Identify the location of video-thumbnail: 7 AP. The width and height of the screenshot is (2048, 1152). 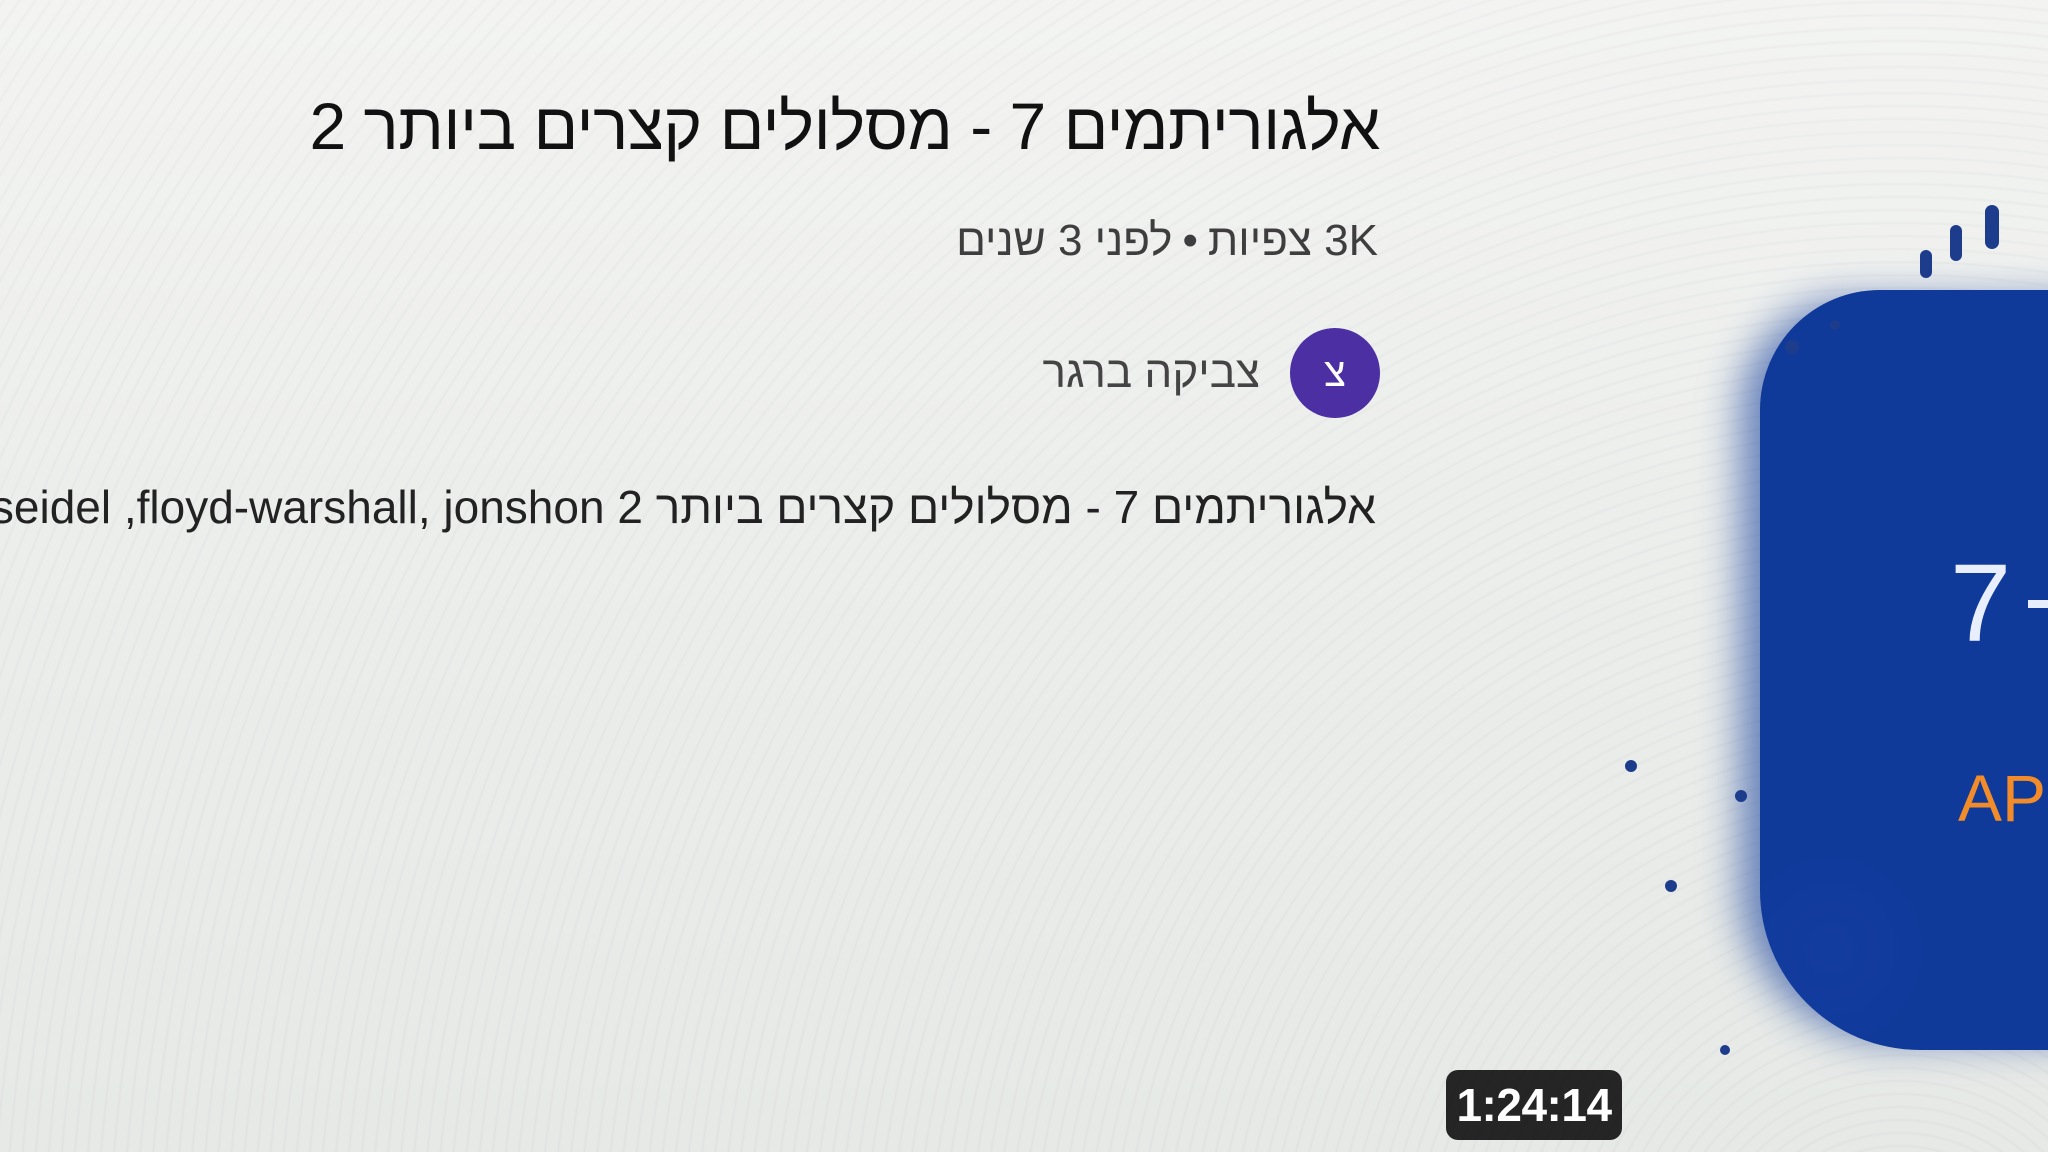
(1904, 670).